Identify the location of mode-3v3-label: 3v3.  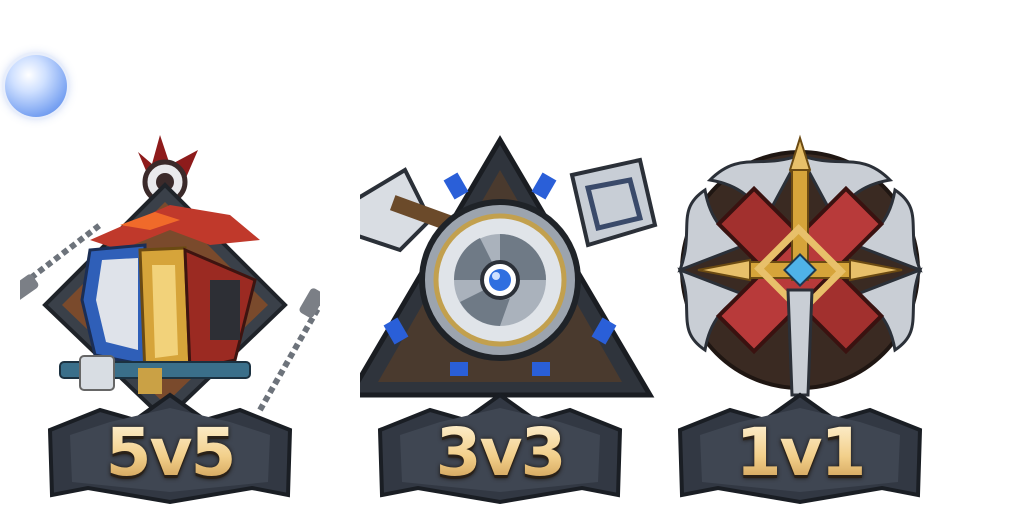
(500, 453).